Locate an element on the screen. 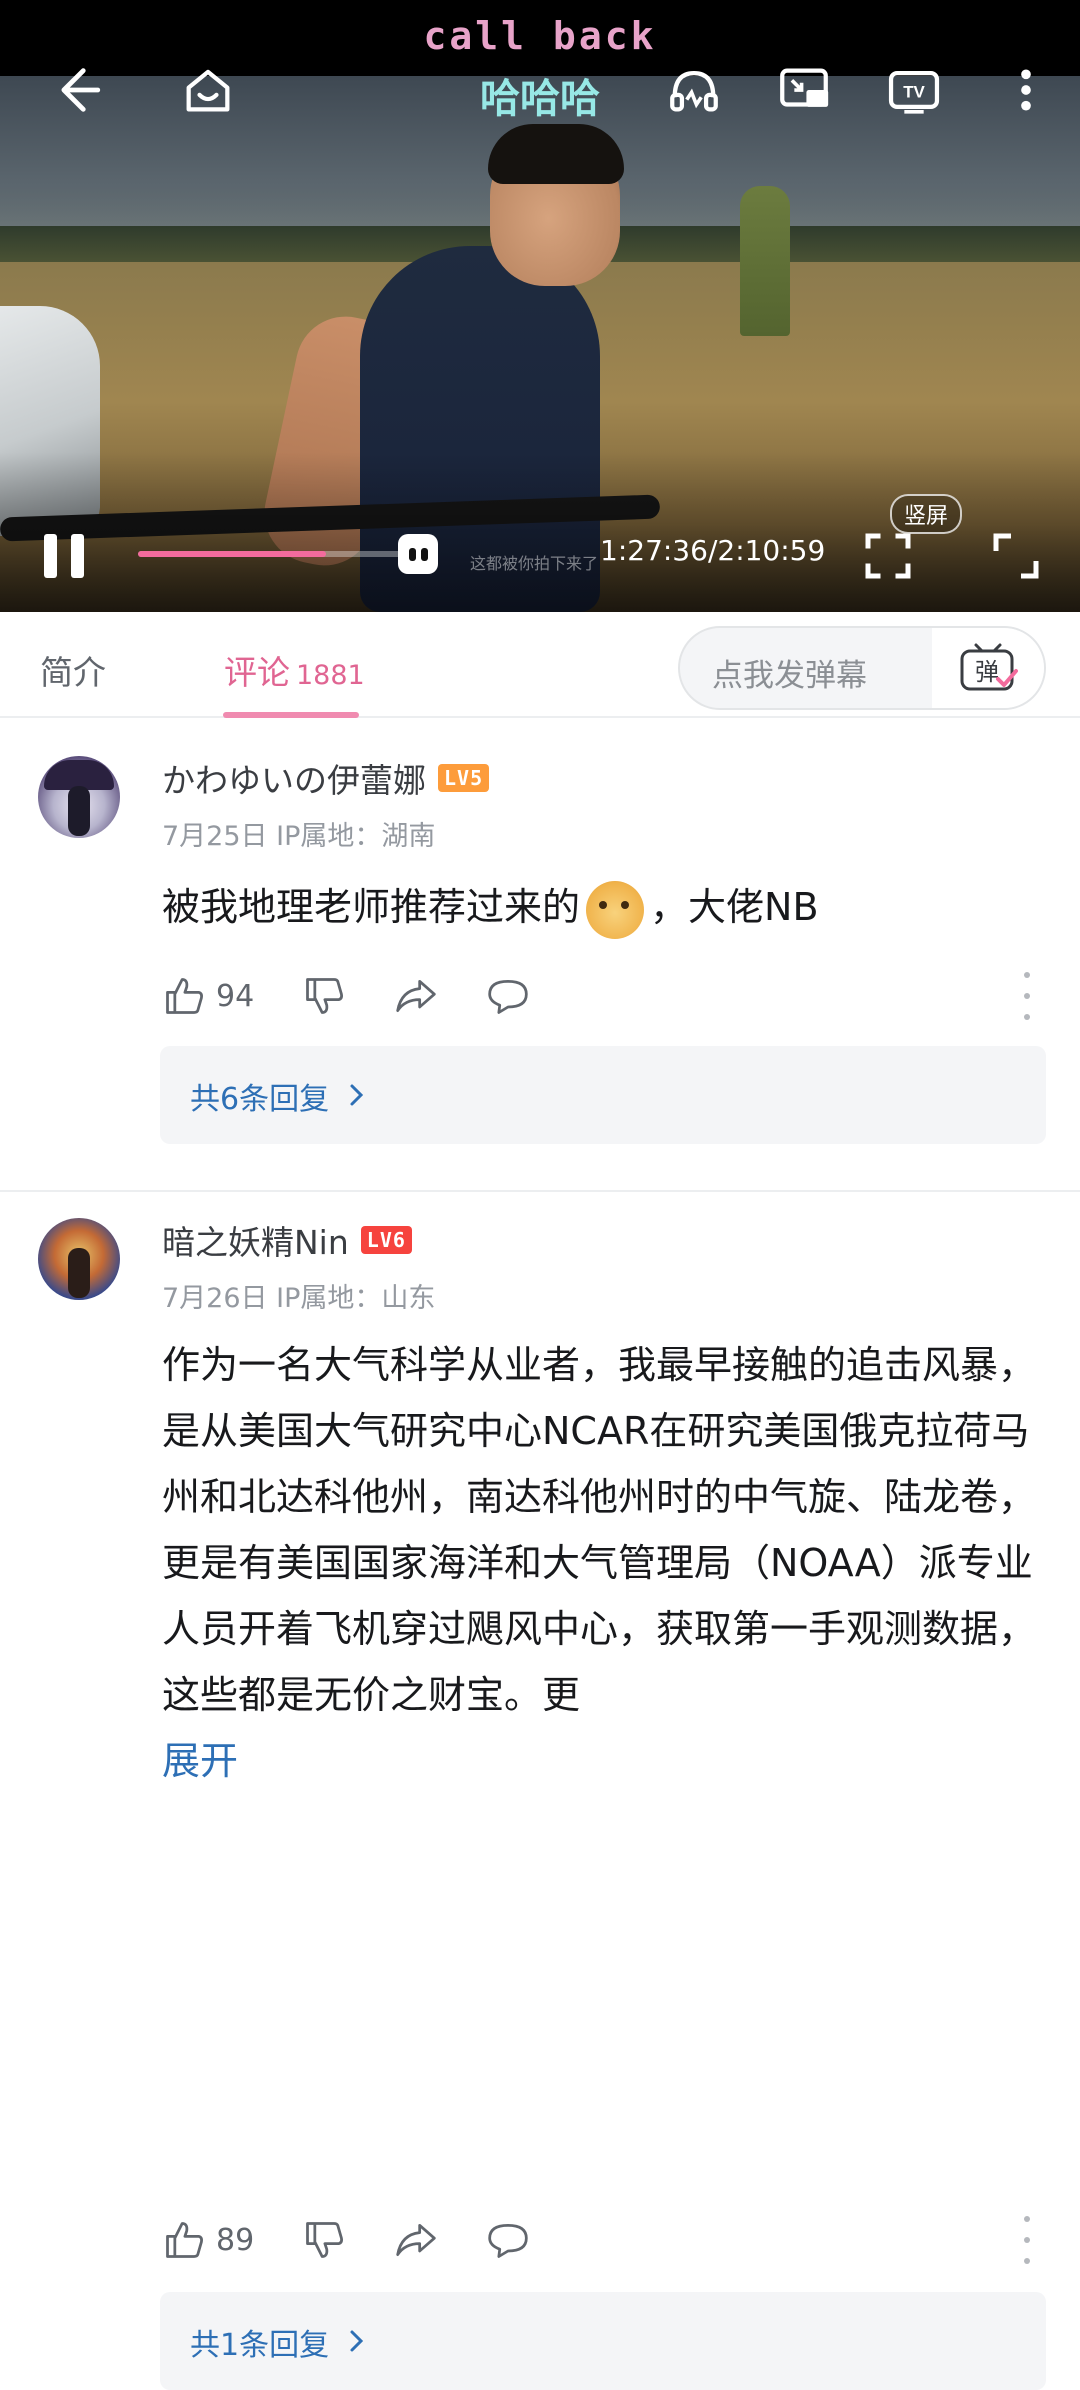  comment-date-ip: 7月26日 IP属地：山东 is located at coordinates (299, 1298).